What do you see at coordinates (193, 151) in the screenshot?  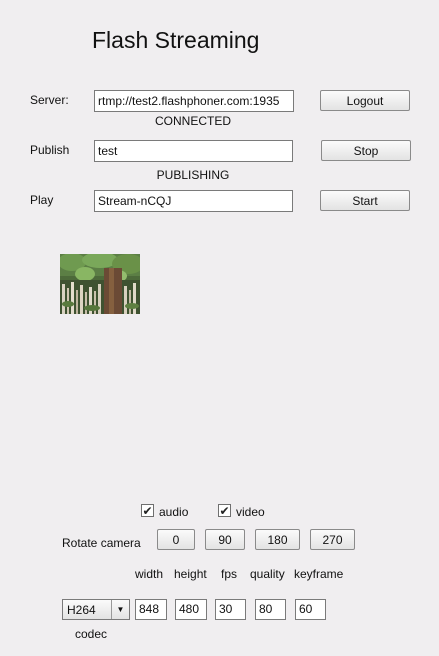 I see `publish-stream-input` at bounding box center [193, 151].